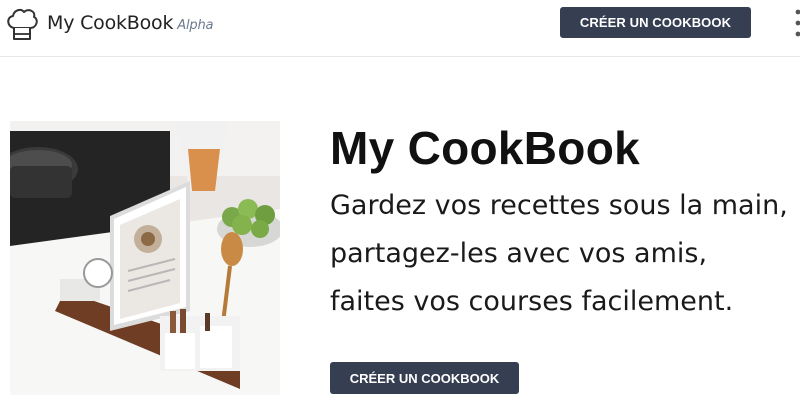  I want to click on brand-logo: My CookBook Alpha, so click(130, 23).